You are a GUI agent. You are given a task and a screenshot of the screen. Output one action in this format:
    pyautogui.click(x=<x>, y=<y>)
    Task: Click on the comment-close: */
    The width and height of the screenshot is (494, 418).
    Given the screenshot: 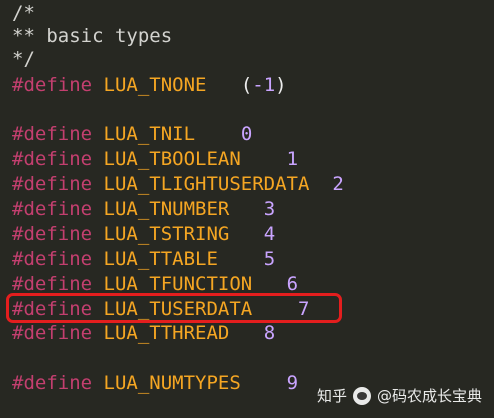 What is the action you would take?
    pyautogui.click(x=23, y=59)
    